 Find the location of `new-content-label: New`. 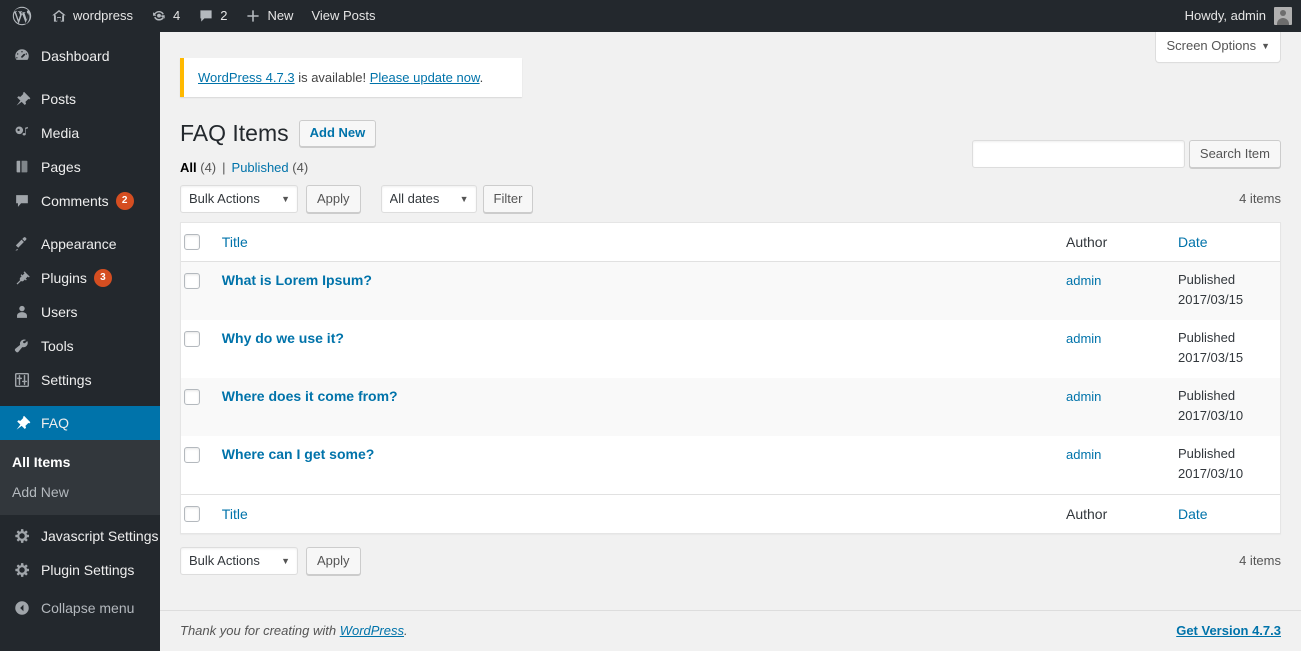

new-content-label: New is located at coordinates (280, 15).